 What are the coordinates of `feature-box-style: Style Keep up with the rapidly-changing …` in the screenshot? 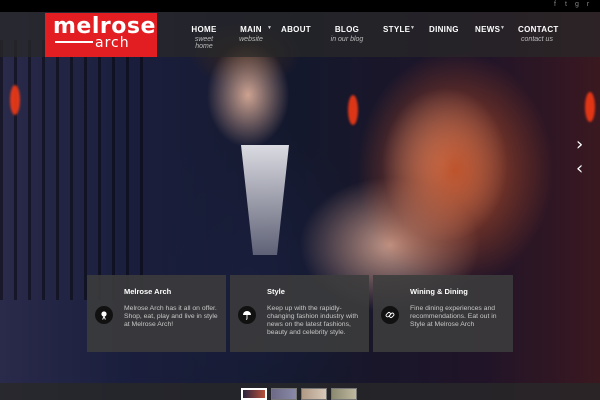 It's located at (299, 313).